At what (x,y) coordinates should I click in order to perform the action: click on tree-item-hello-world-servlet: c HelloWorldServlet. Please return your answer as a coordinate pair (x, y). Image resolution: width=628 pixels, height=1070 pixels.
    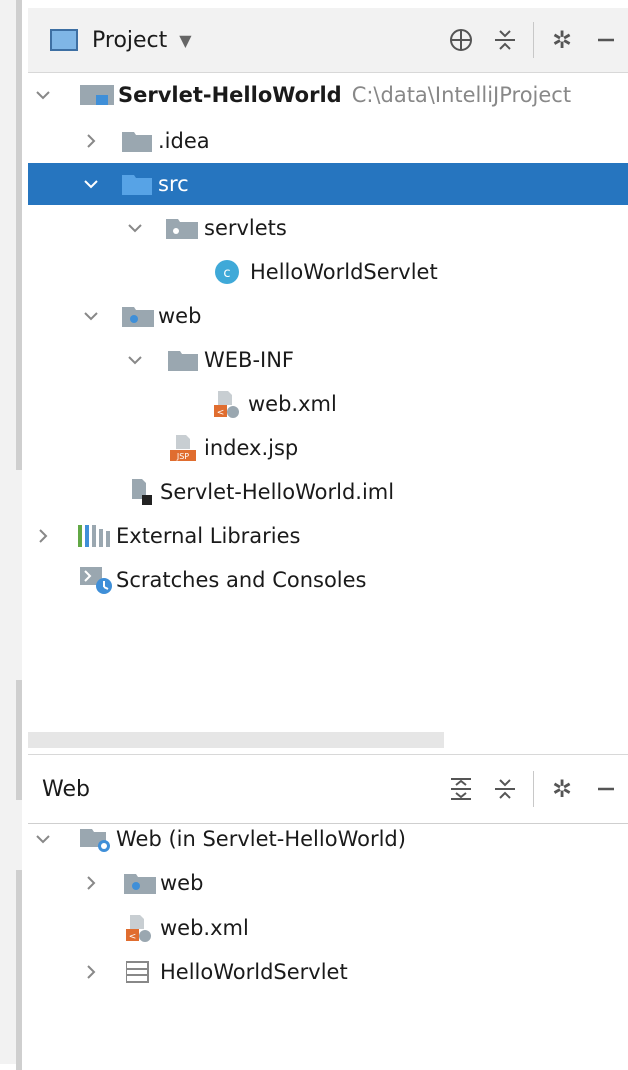
    Looking at the image, I should click on (328, 272).